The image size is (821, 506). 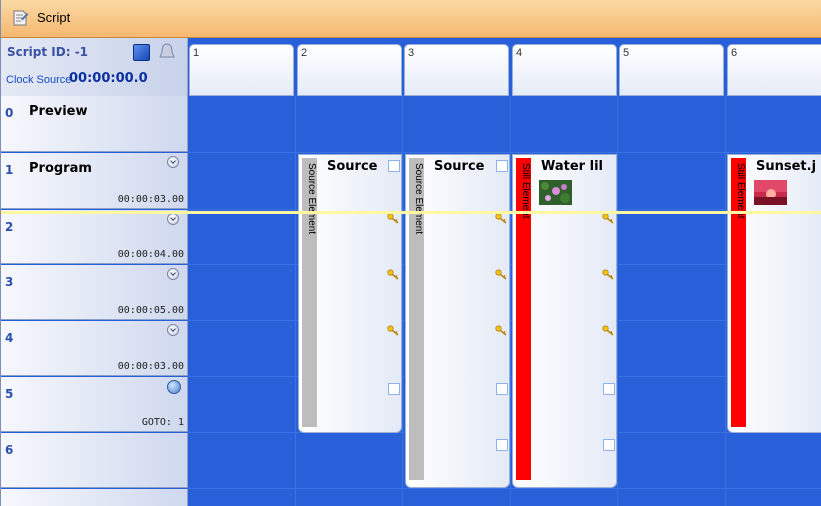 I want to click on column-header-5: 5, so click(x=671, y=70).